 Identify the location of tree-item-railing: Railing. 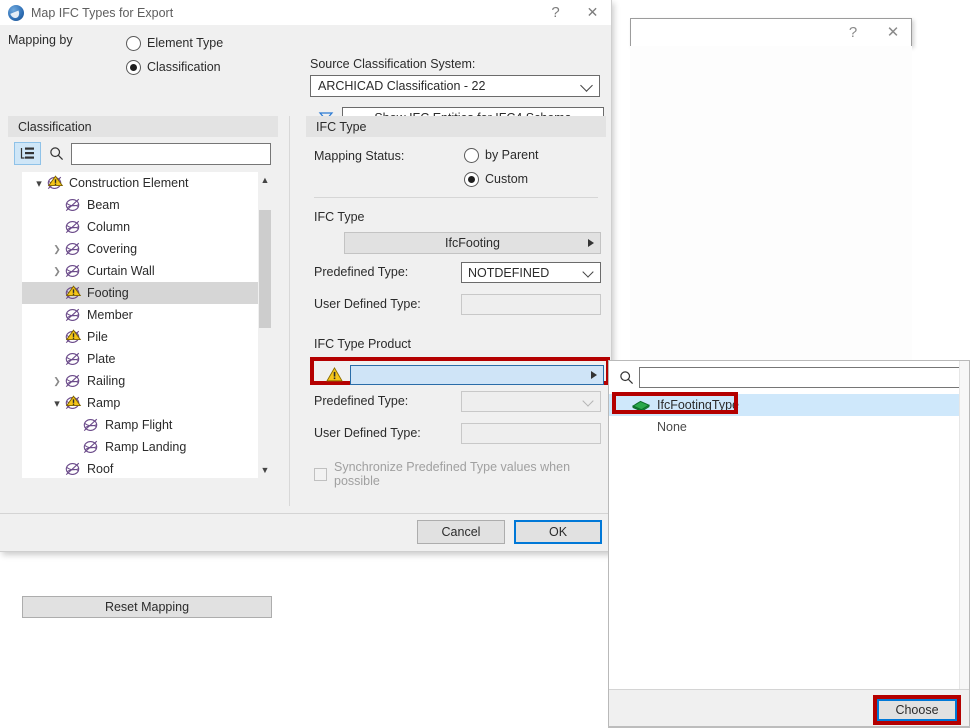
(140, 381).